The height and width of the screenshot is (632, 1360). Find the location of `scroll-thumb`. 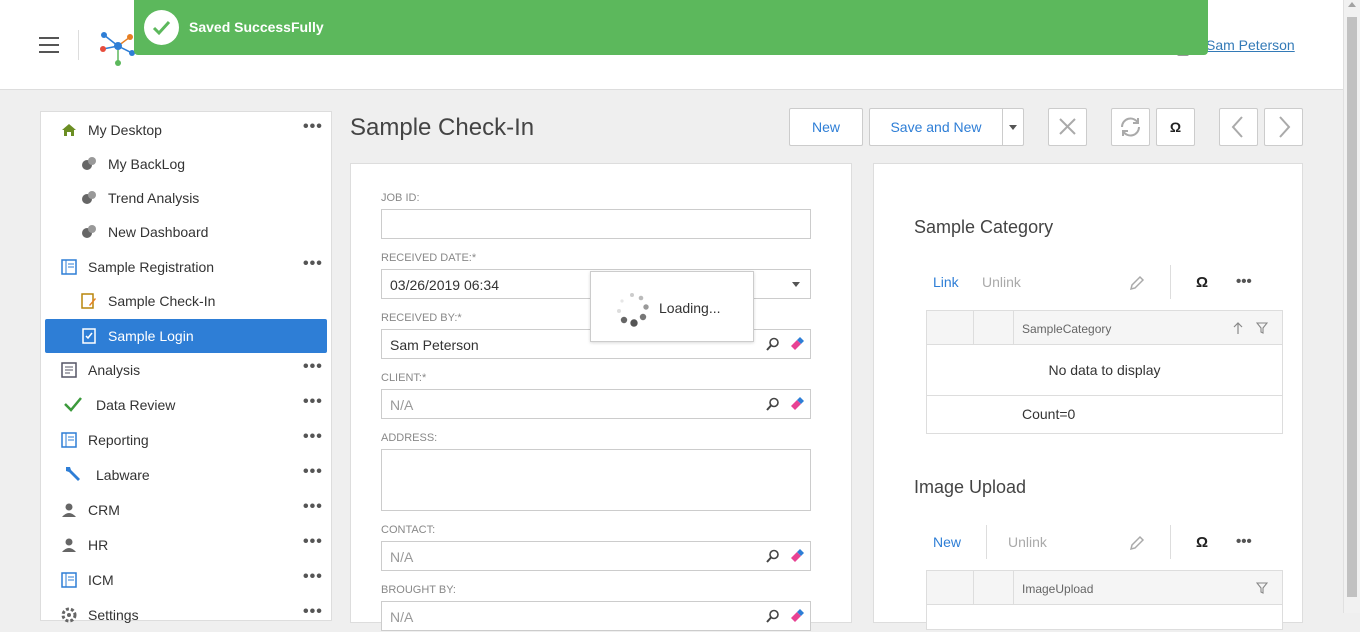

scroll-thumb is located at coordinates (1352, 307).